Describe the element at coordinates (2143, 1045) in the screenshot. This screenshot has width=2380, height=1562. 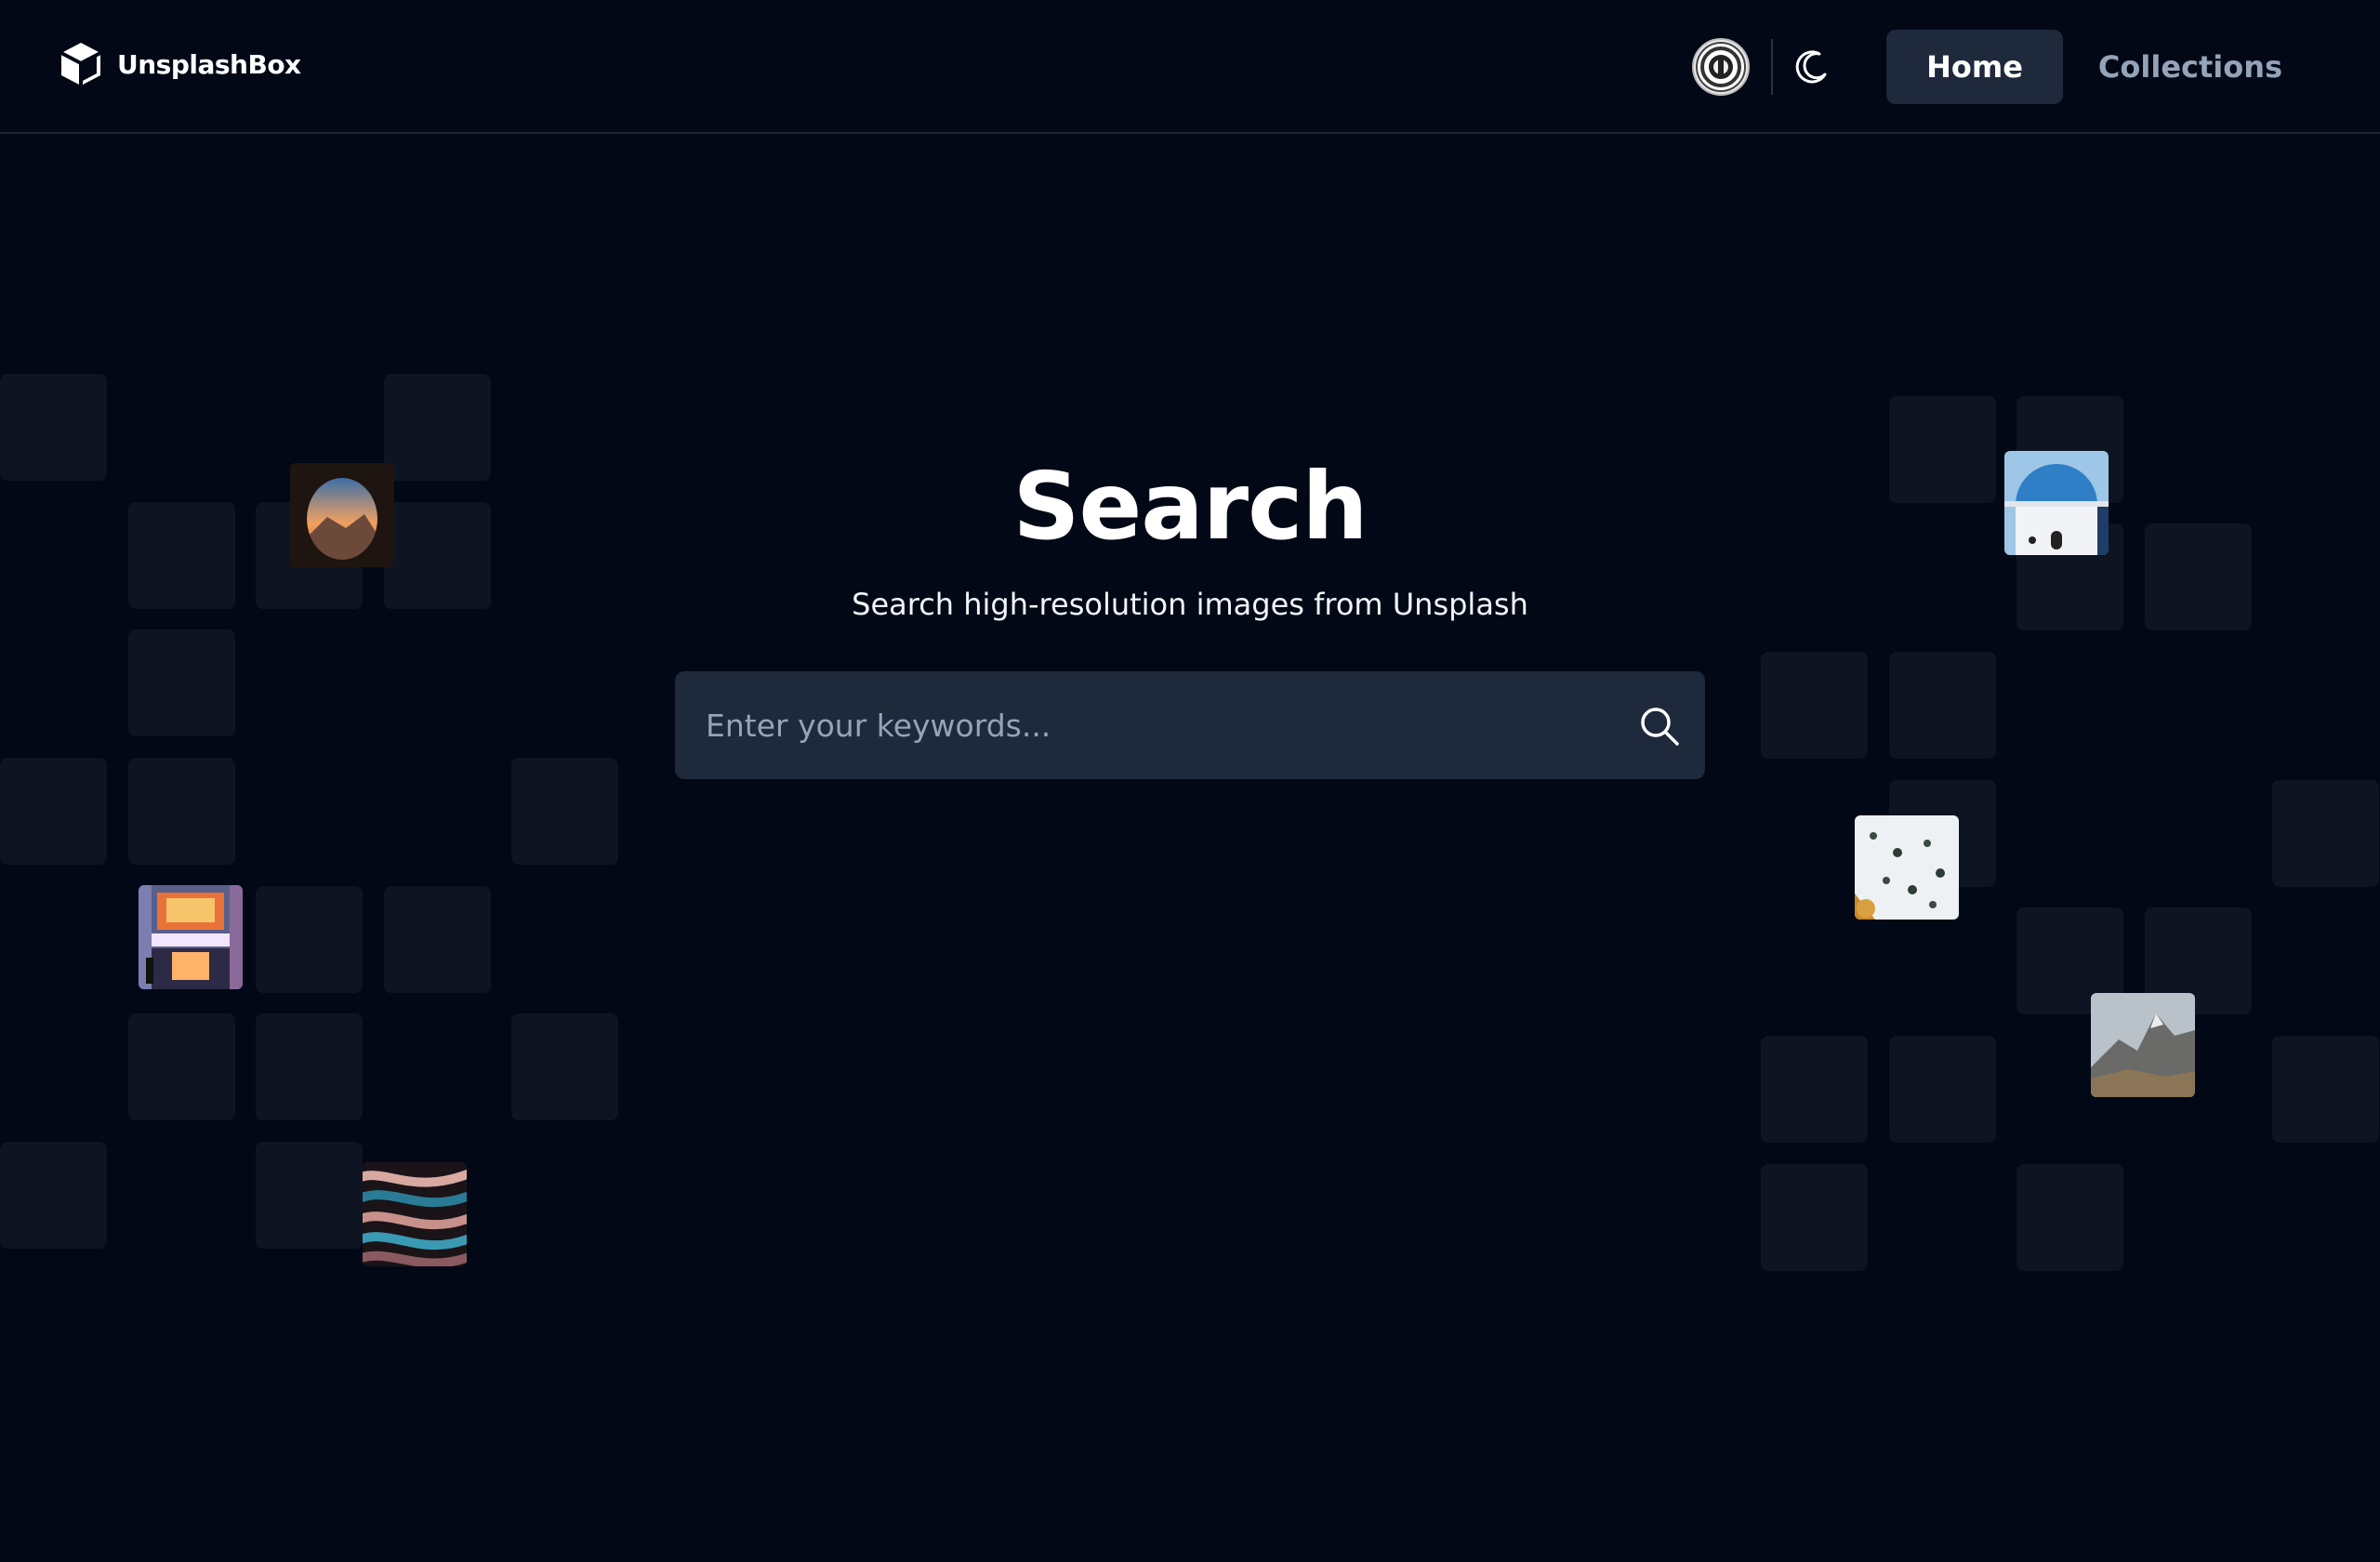
I see `mountain-peak-photo` at that location.